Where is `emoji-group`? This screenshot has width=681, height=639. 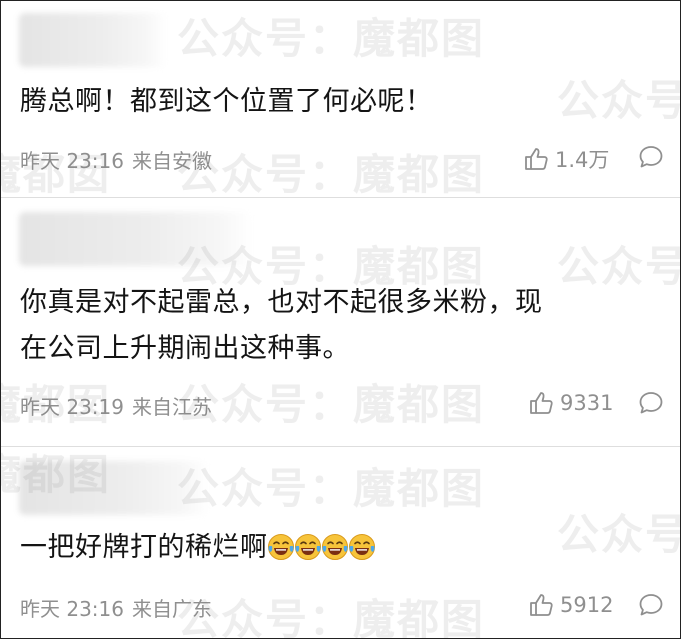 emoji-group is located at coordinates (321, 547).